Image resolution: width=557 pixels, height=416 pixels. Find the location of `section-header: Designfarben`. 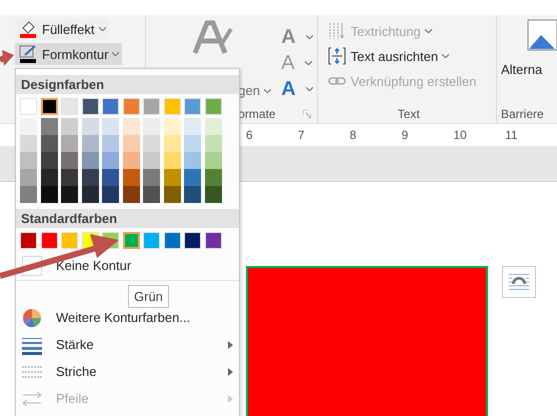

section-header: Designfarben is located at coordinates (127, 84).